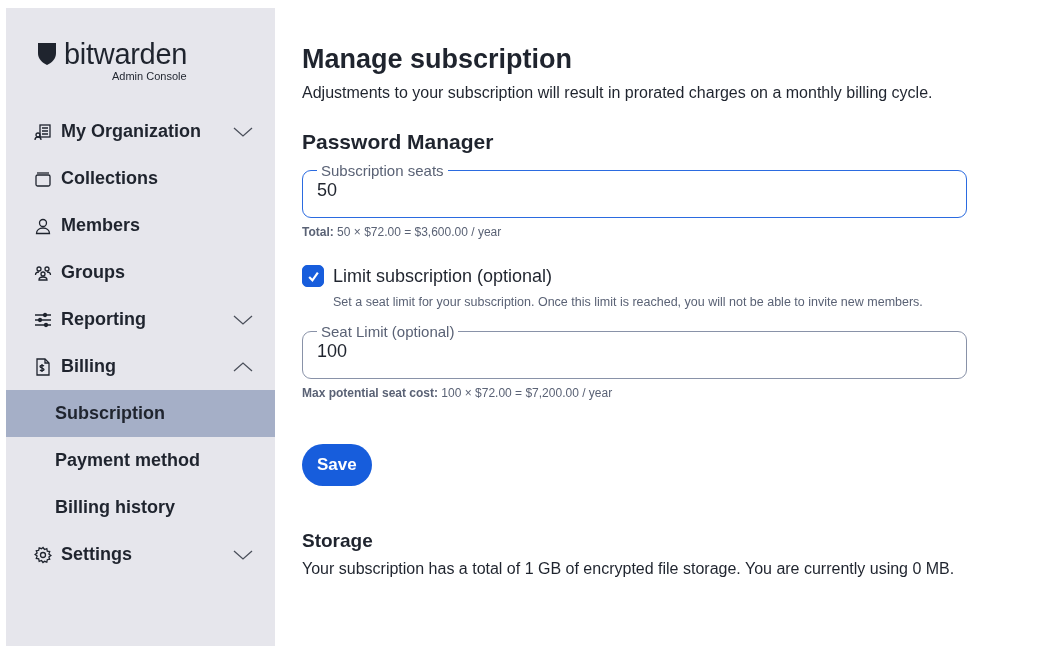  I want to click on settings-icon, so click(43, 554).